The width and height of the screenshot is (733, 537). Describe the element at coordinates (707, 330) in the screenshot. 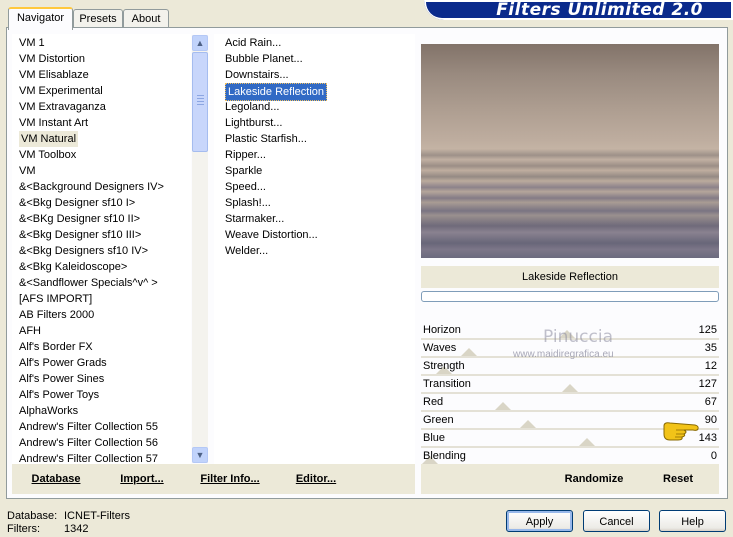

I see `slider-value: 125` at that location.